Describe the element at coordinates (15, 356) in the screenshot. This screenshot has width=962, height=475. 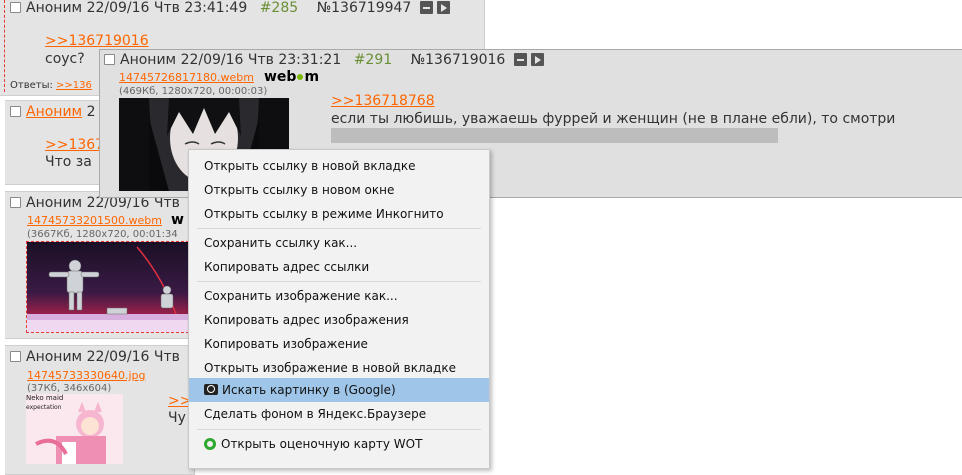
I see `post-4-checkbox` at that location.